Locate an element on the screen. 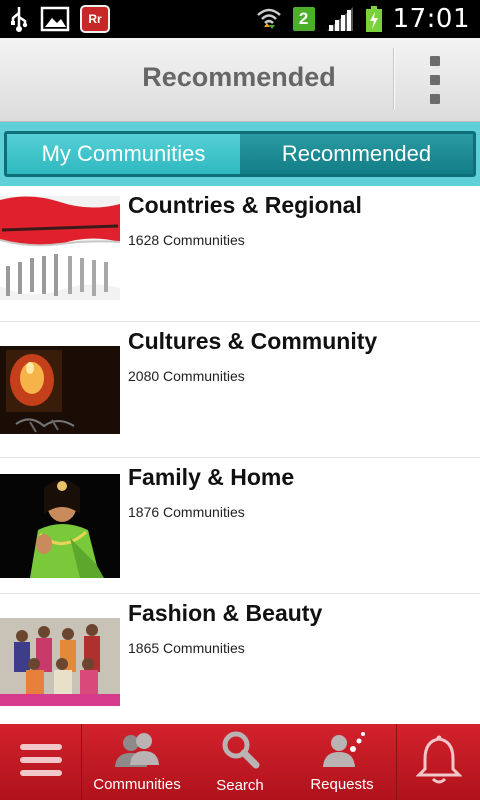 The image size is (480, 800). category-count: 1628 Communities is located at coordinates (186, 240).